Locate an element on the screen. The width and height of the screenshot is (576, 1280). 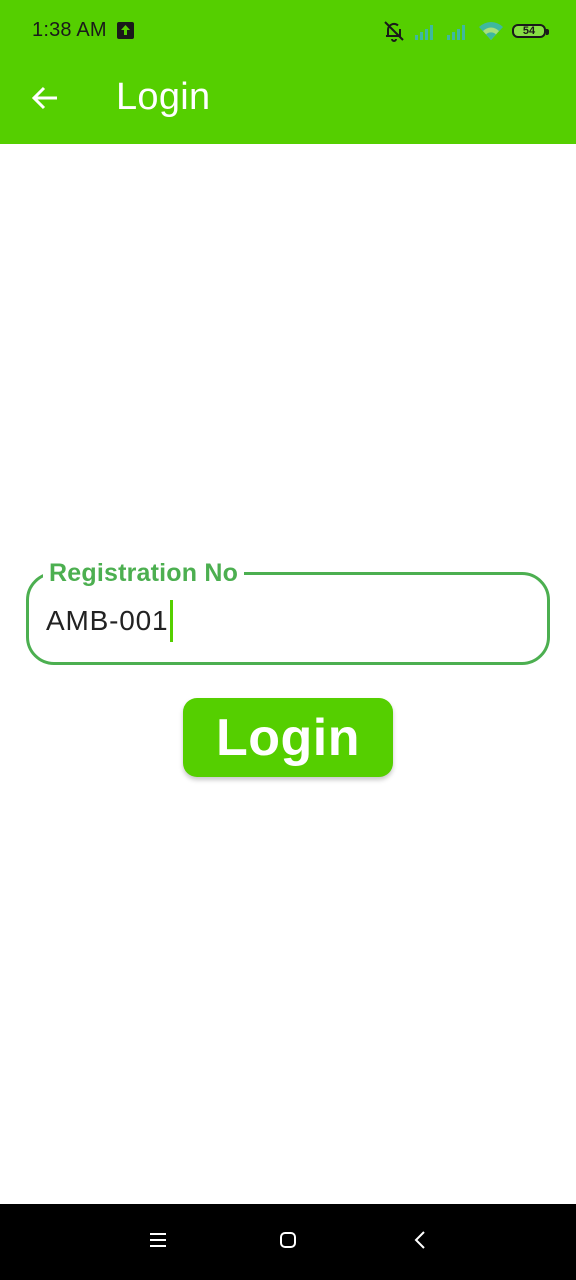
battery-level: 54 is located at coordinates (529, 31).